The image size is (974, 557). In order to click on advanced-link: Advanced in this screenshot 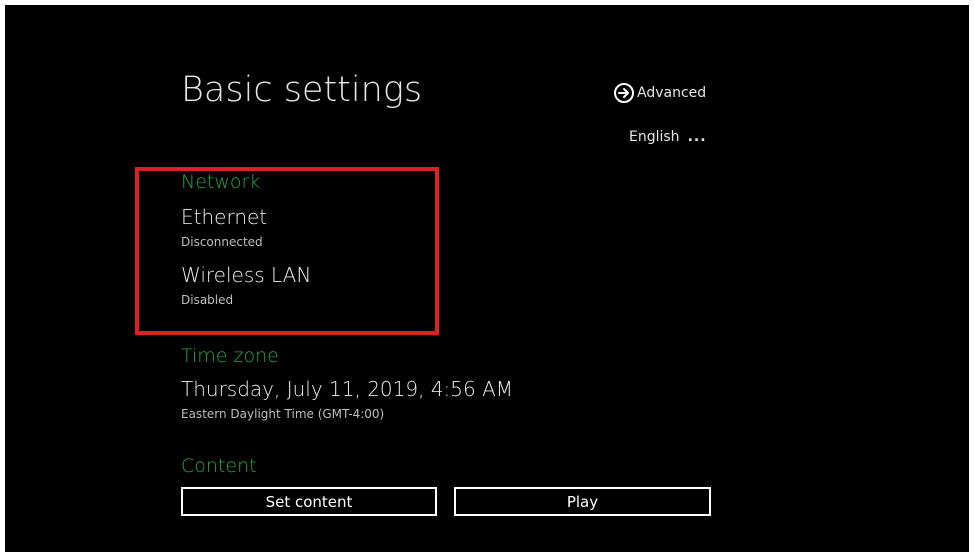, I will do `click(660, 93)`.